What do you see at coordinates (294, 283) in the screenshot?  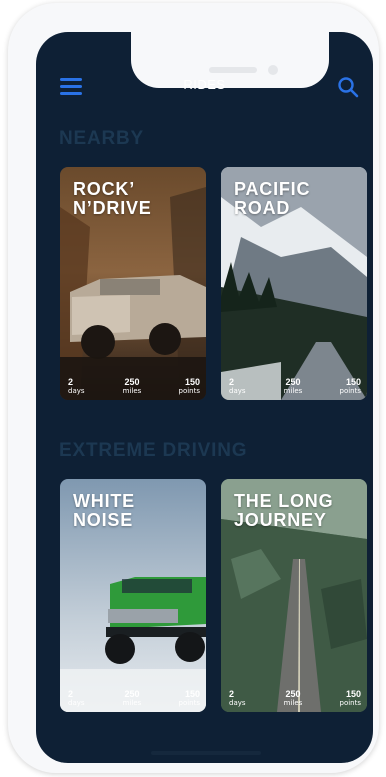 I see `ride-card-pacific-road: PACIFIC ROAD 2 days 250 miles 150 points` at bounding box center [294, 283].